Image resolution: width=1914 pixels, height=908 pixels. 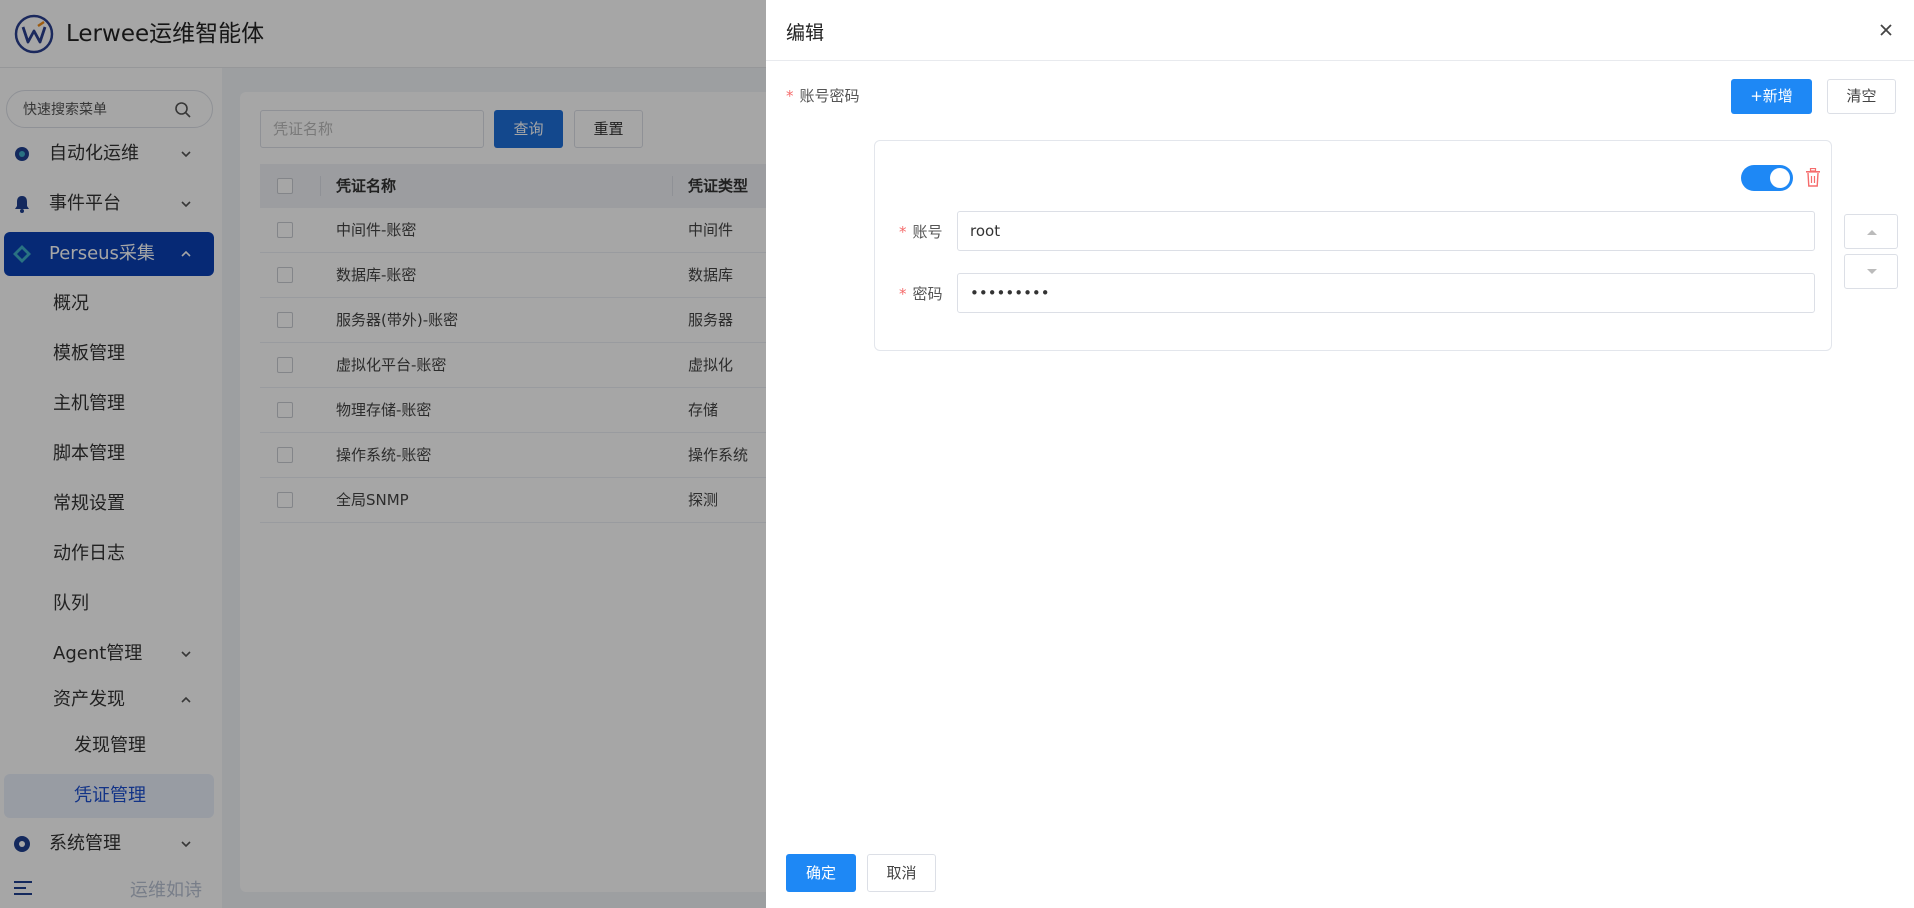 I want to click on field-label-text: 账号密码, so click(x=829, y=96).